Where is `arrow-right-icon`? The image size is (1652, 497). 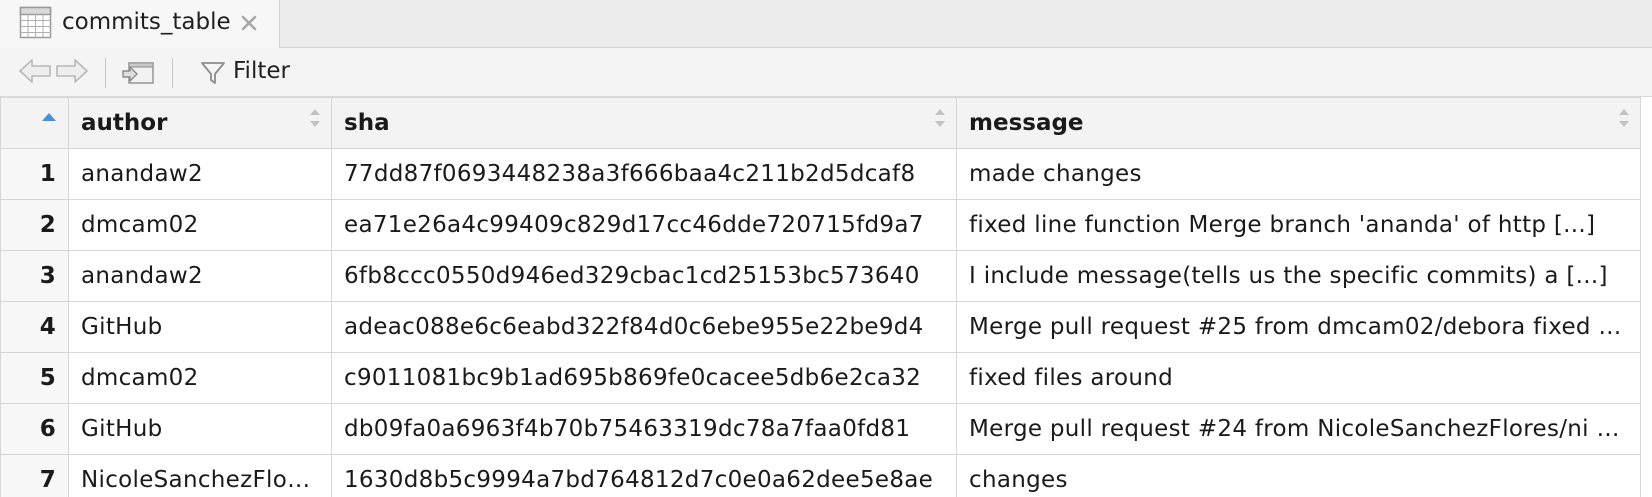
arrow-right-icon is located at coordinates (72, 71).